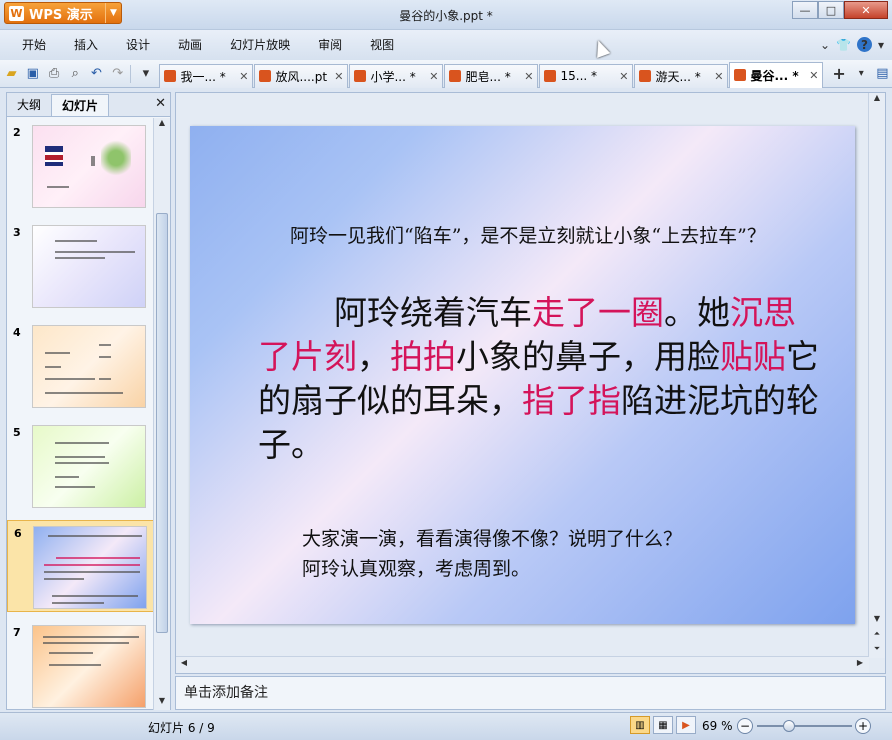 The height and width of the screenshot is (740, 892). What do you see at coordinates (686, 725) in the screenshot?
I see `slideshow-play-icon: ▶` at bounding box center [686, 725].